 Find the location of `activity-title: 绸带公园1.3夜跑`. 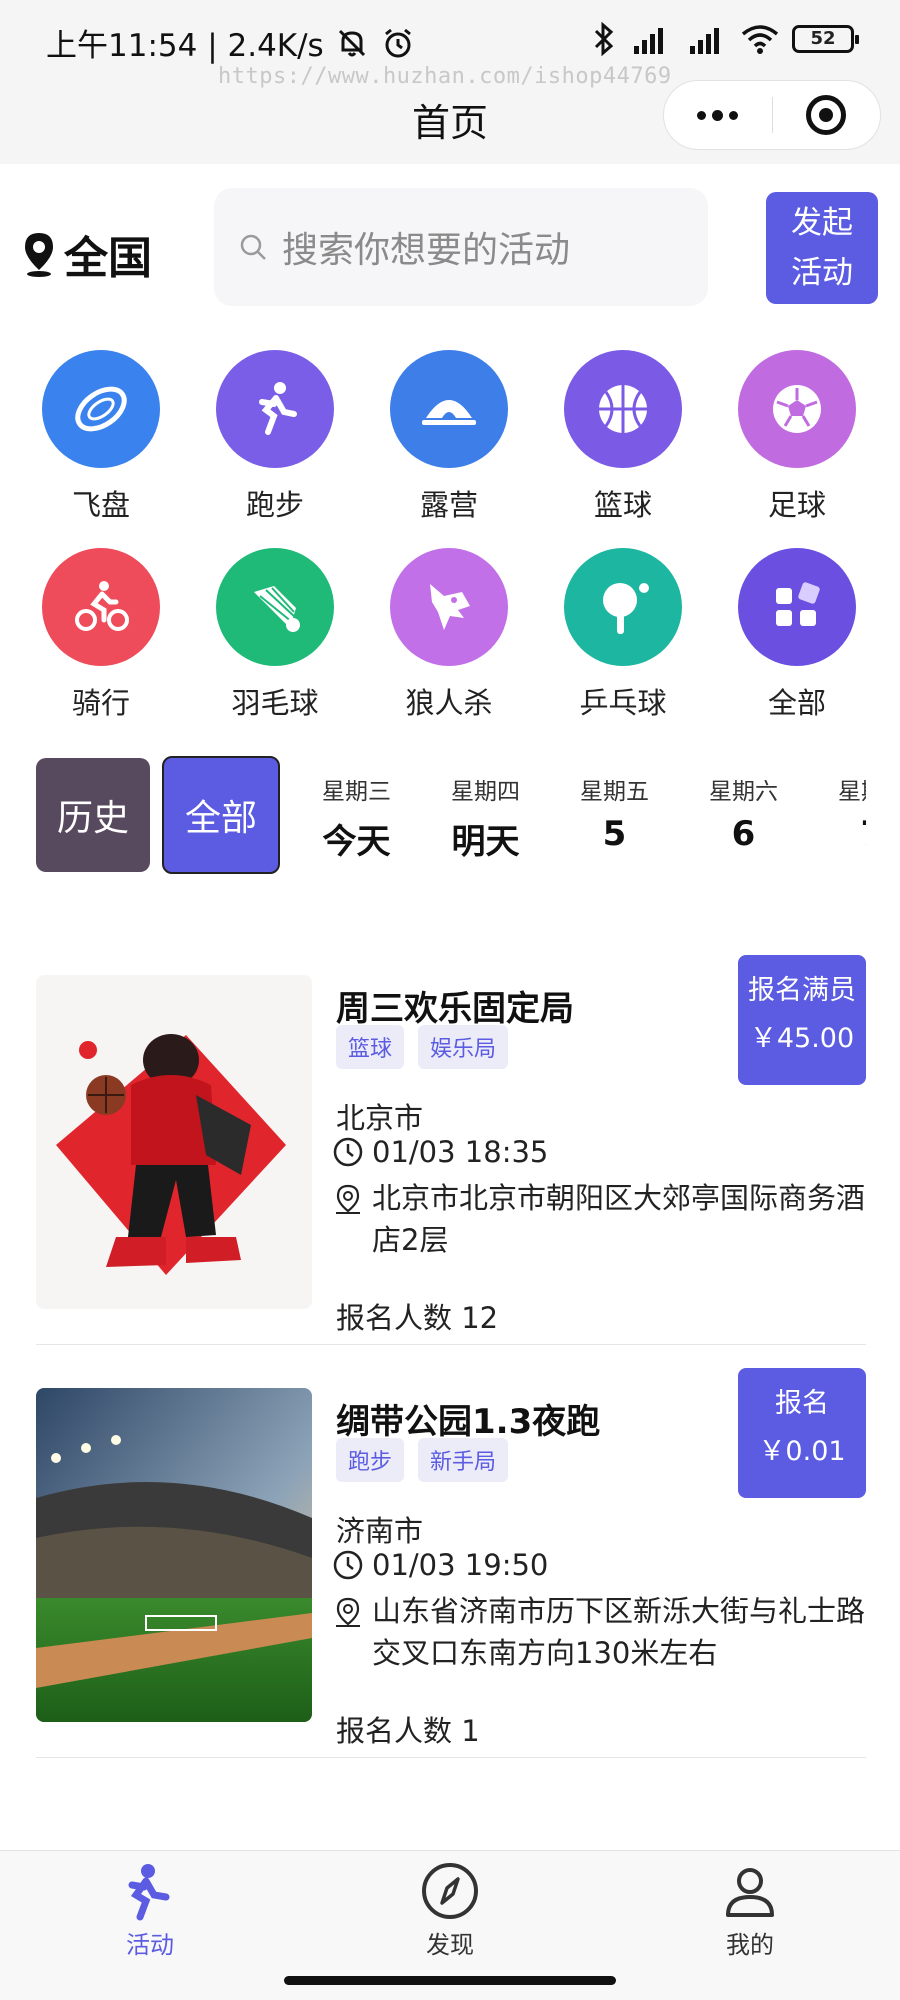

activity-title: 绸带公园1.3夜跑 is located at coordinates (468, 1422).